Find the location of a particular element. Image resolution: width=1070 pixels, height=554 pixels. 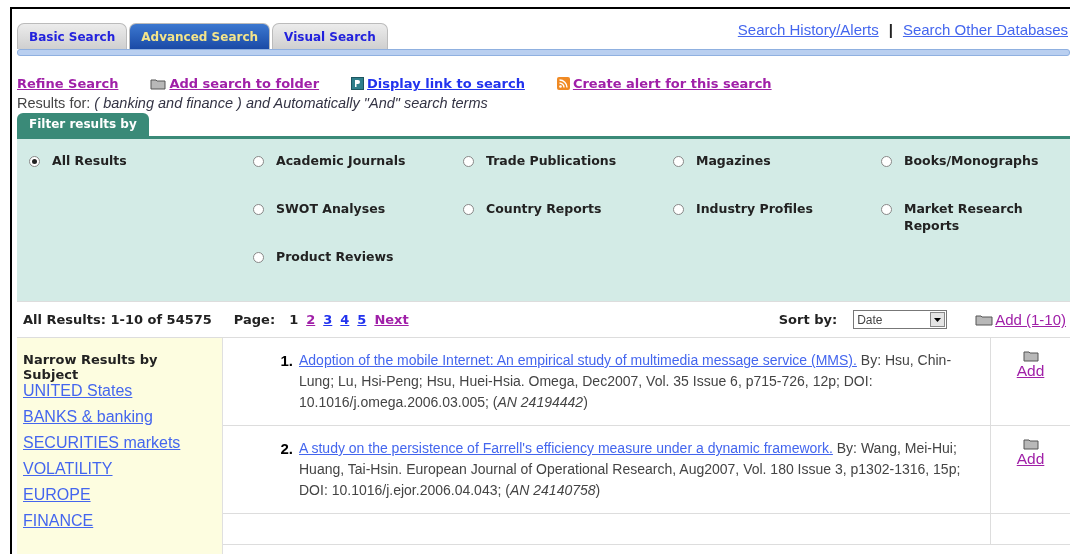

page-link: 3 is located at coordinates (328, 319).